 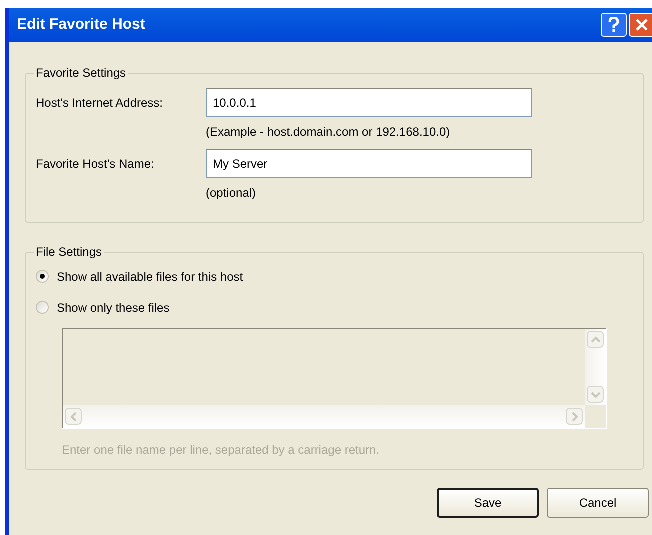 What do you see at coordinates (369, 163) in the screenshot?
I see `text-field: My Server` at bounding box center [369, 163].